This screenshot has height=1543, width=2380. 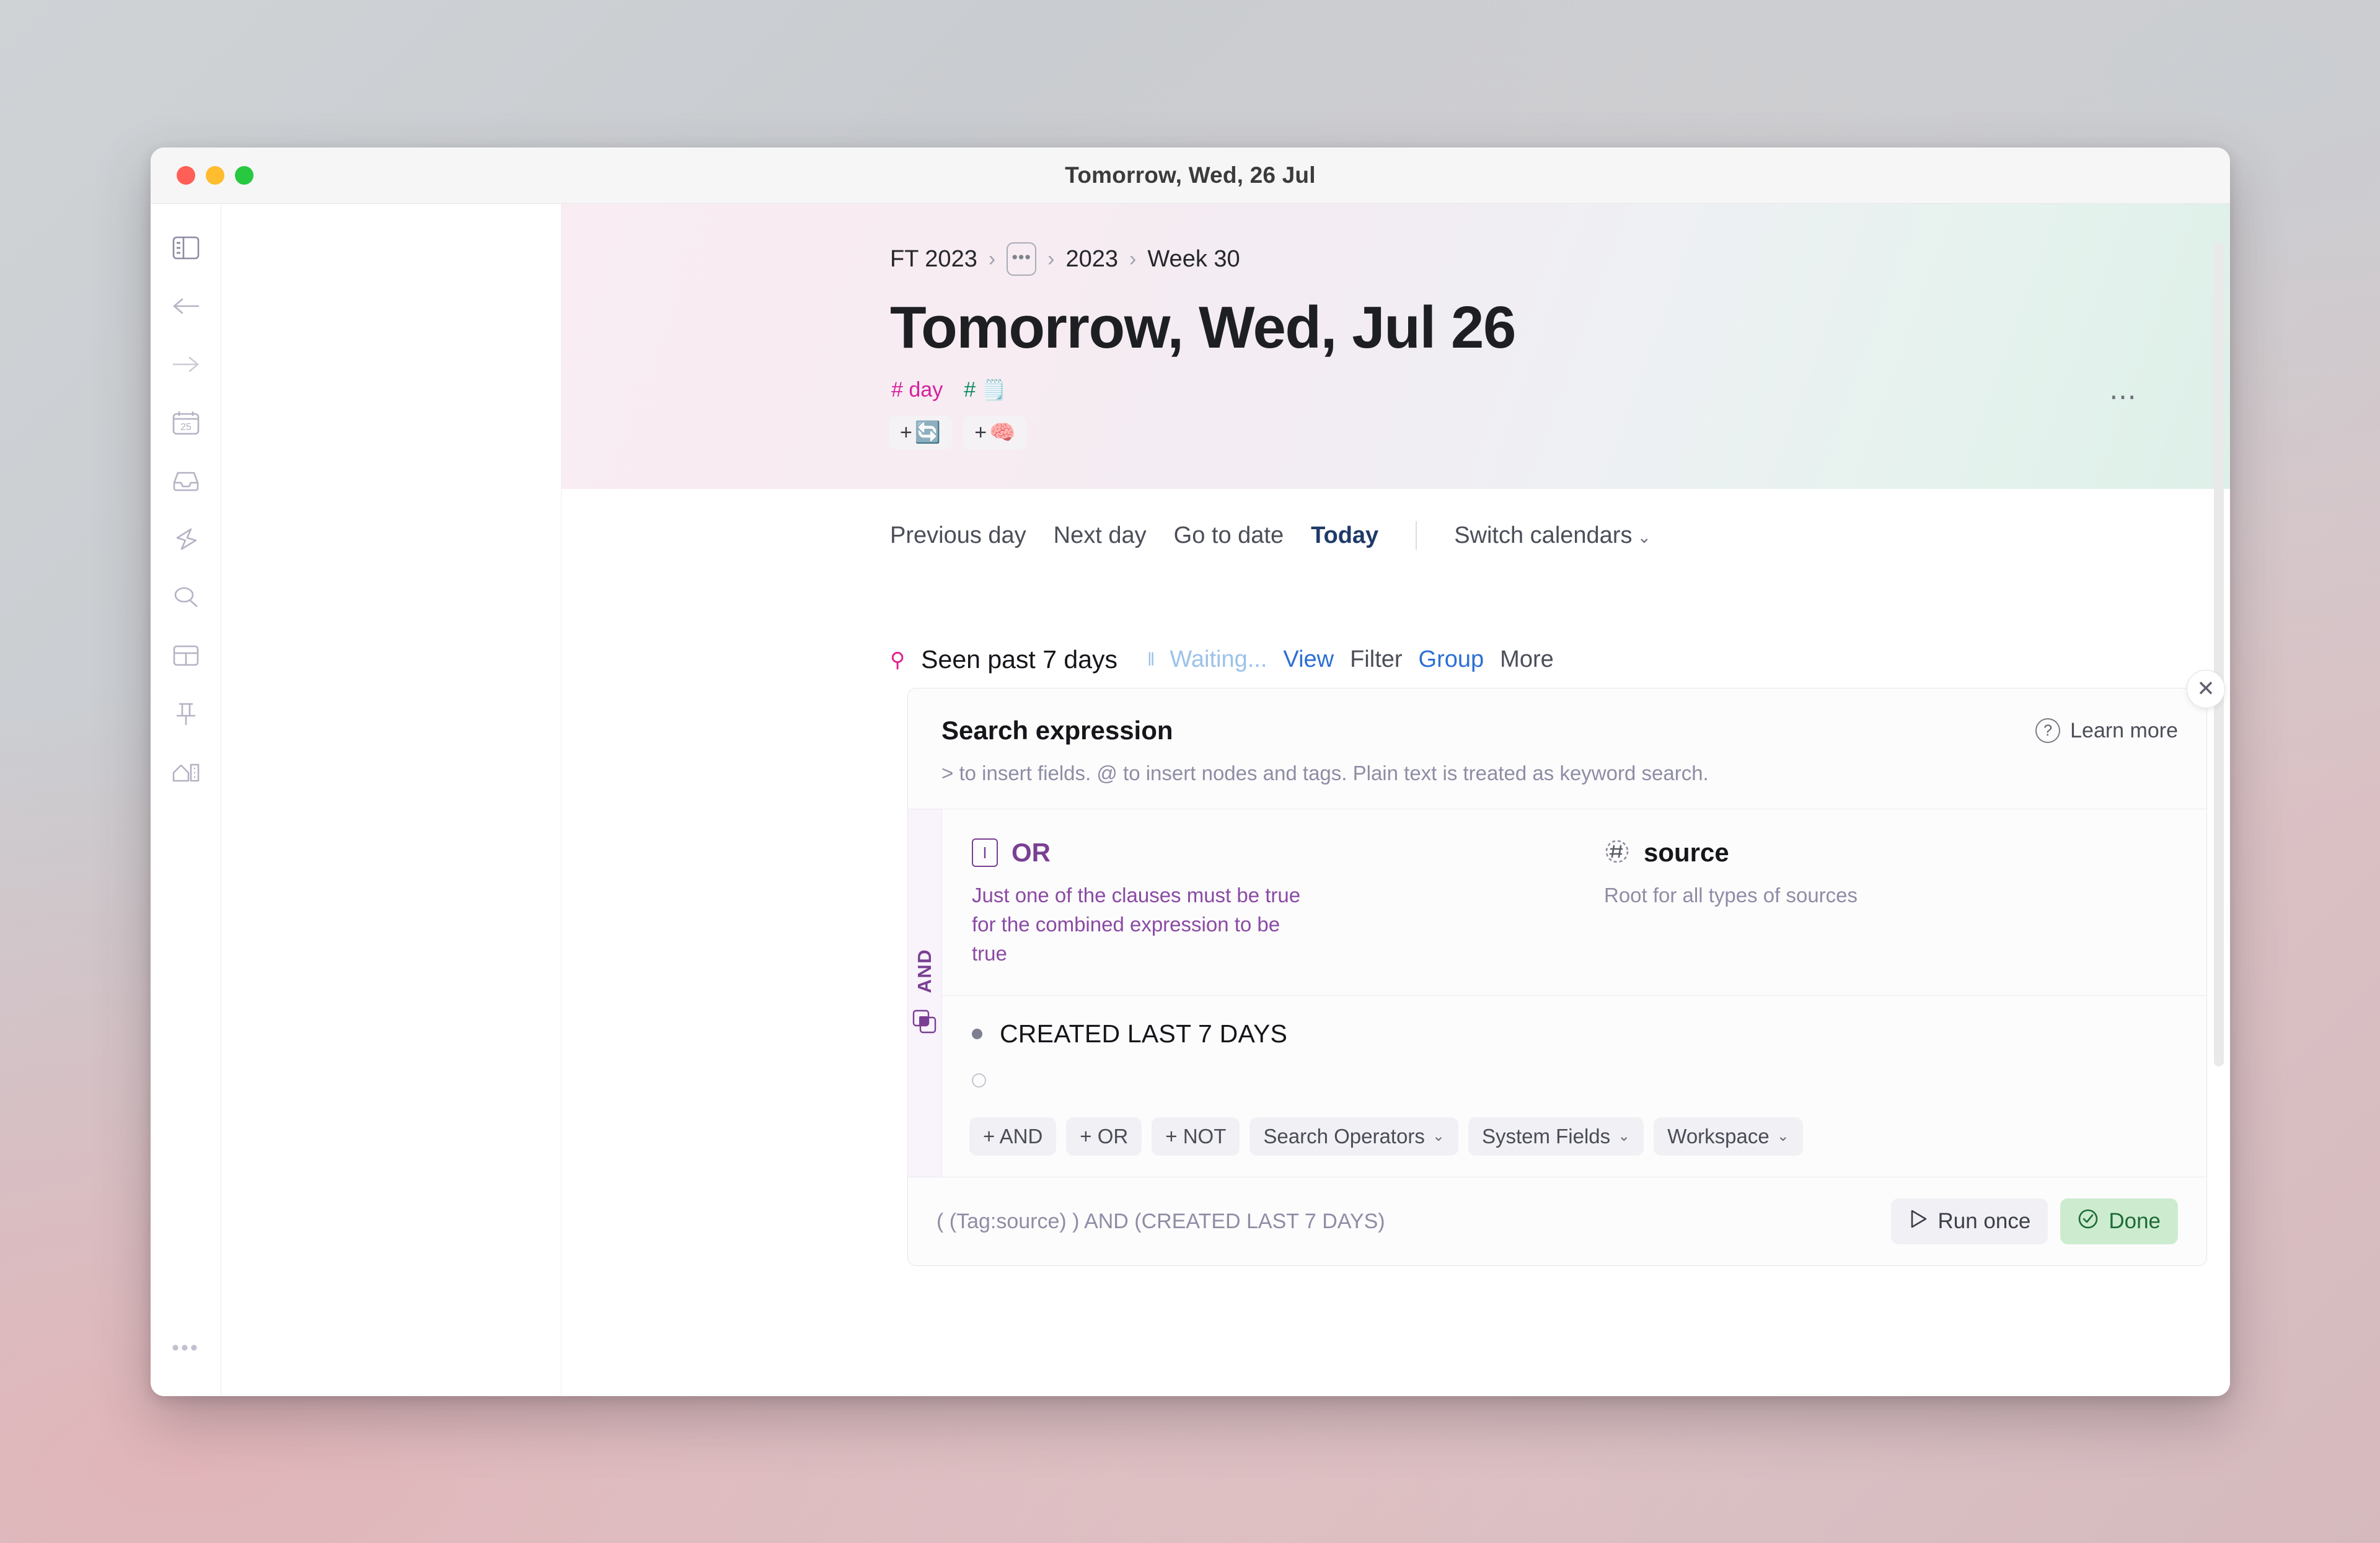 I want to click on add-not-button: + NOT, so click(x=1196, y=1136).